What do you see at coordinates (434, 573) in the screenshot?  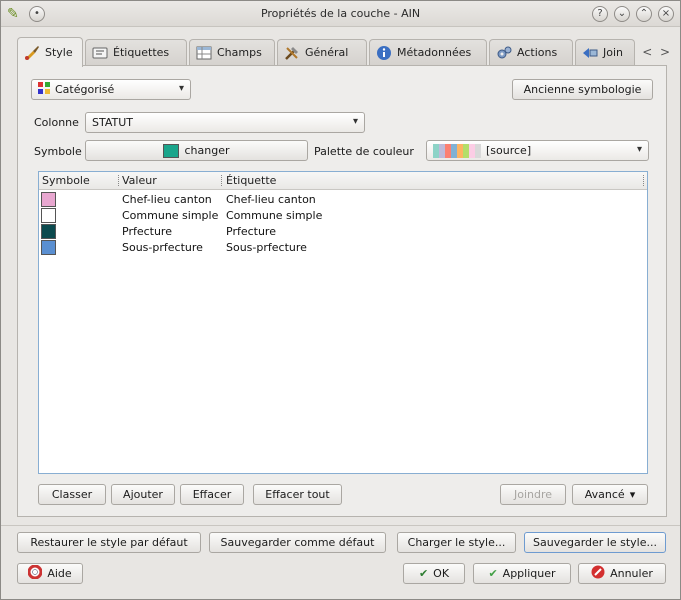 I see `ok-button: ✔ OK` at bounding box center [434, 573].